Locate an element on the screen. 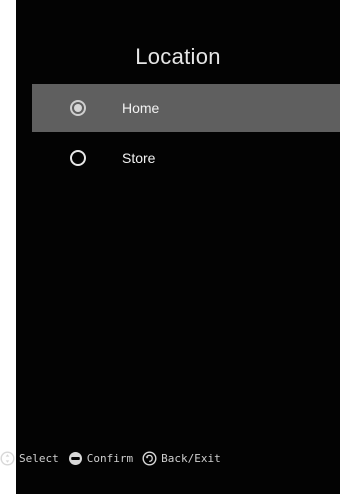 The height and width of the screenshot is (494, 340). back-arrow-icon is located at coordinates (149, 458).